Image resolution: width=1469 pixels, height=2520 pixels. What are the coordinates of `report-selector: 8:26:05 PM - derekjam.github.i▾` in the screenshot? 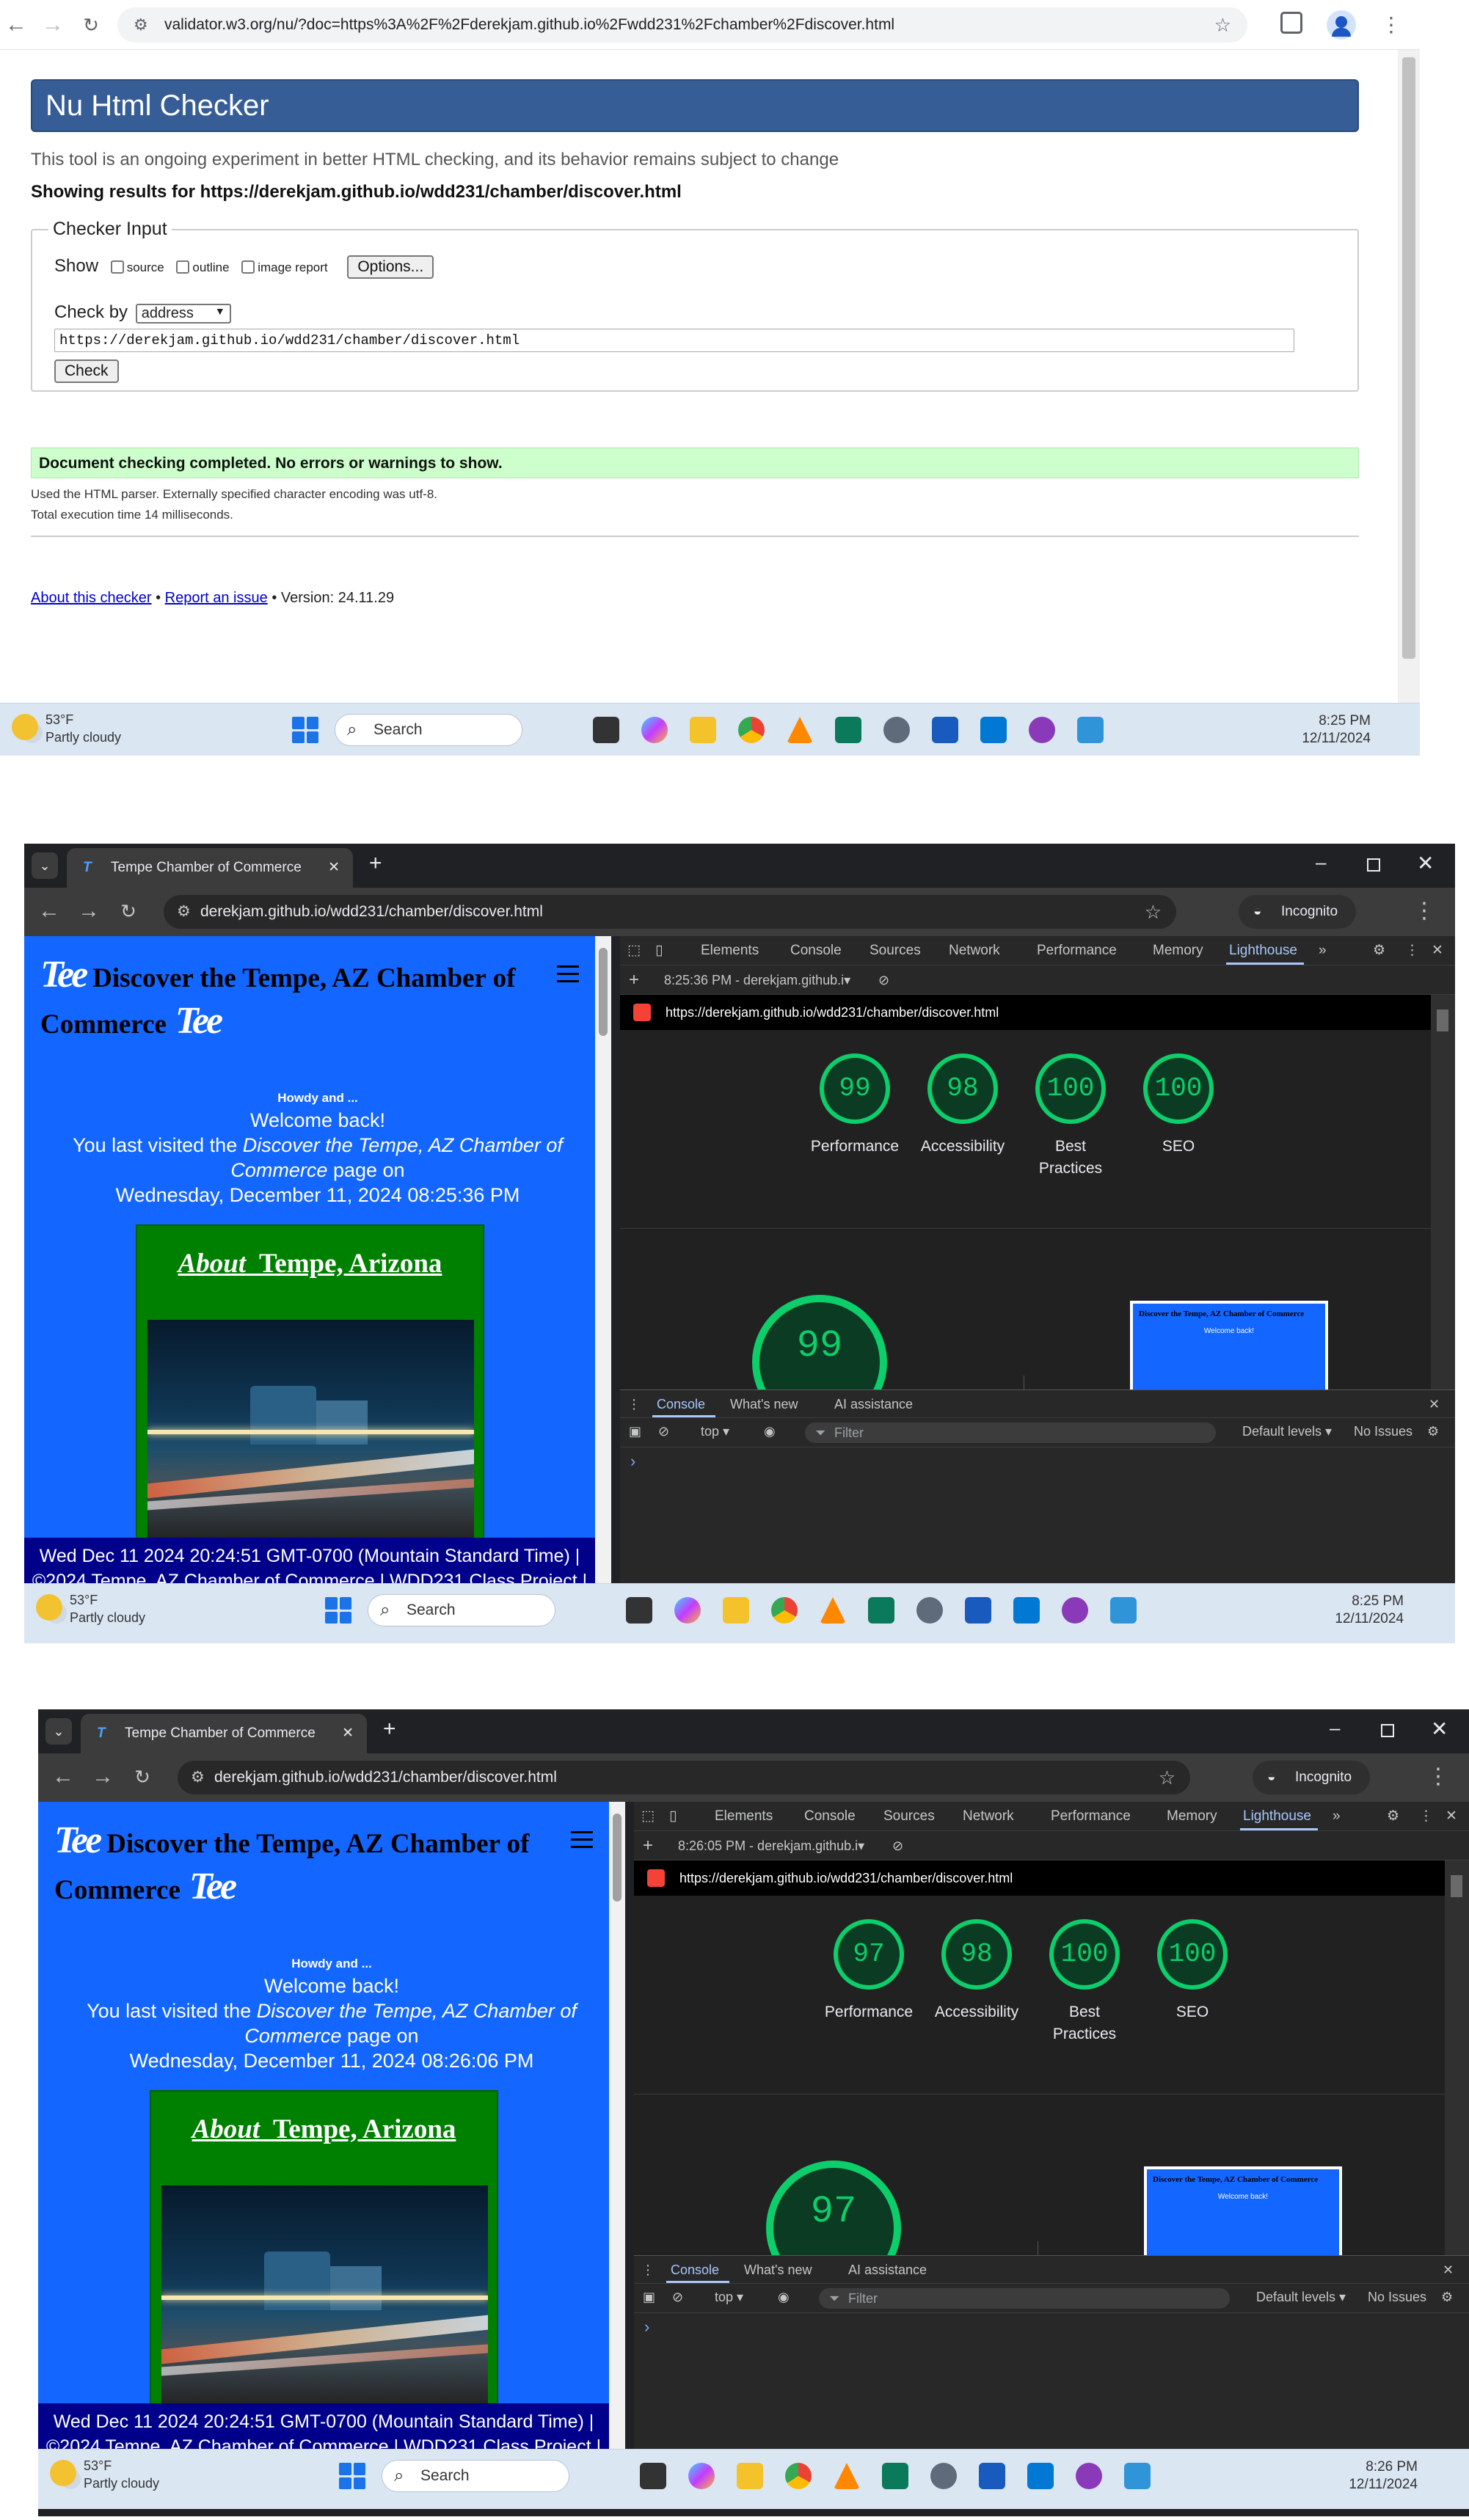 It's located at (771, 1846).